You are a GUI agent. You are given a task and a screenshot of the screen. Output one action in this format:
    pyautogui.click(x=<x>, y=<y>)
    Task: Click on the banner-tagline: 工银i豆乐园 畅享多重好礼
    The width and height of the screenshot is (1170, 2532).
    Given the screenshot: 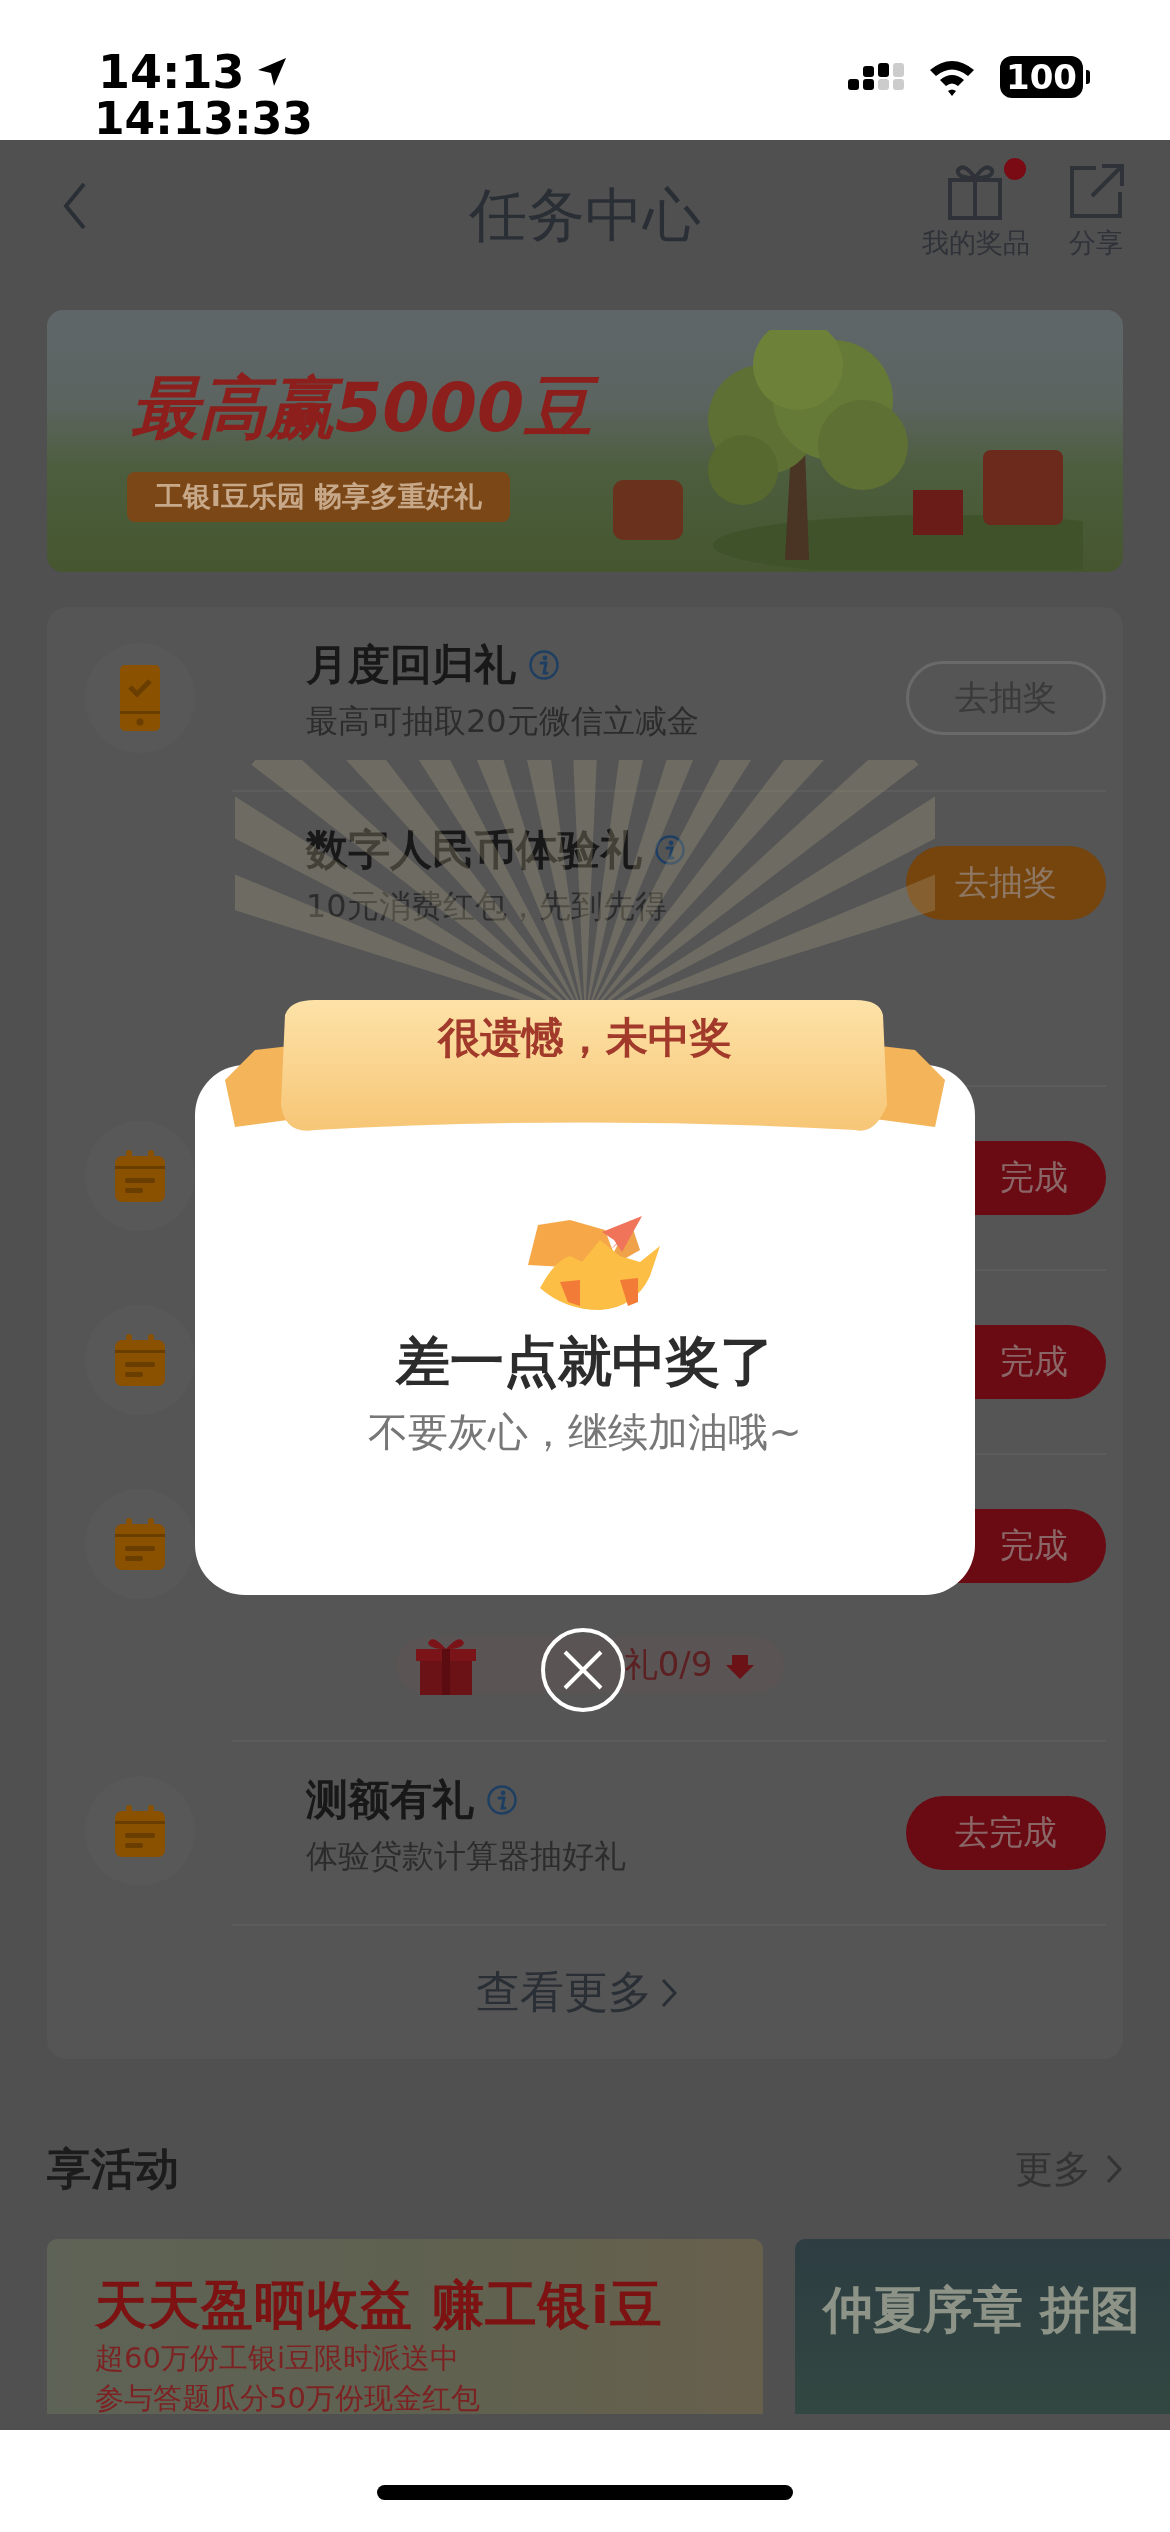 What is the action you would take?
    pyautogui.click(x=319, y=497)
    